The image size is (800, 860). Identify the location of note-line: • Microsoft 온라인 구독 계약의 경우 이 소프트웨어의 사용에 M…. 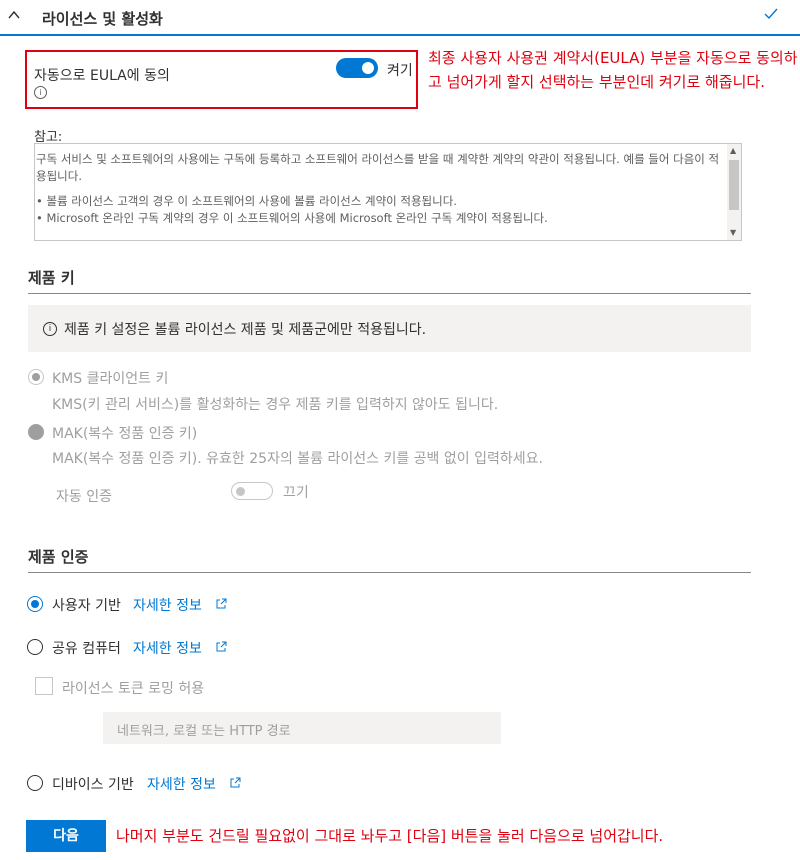
(292, 218).